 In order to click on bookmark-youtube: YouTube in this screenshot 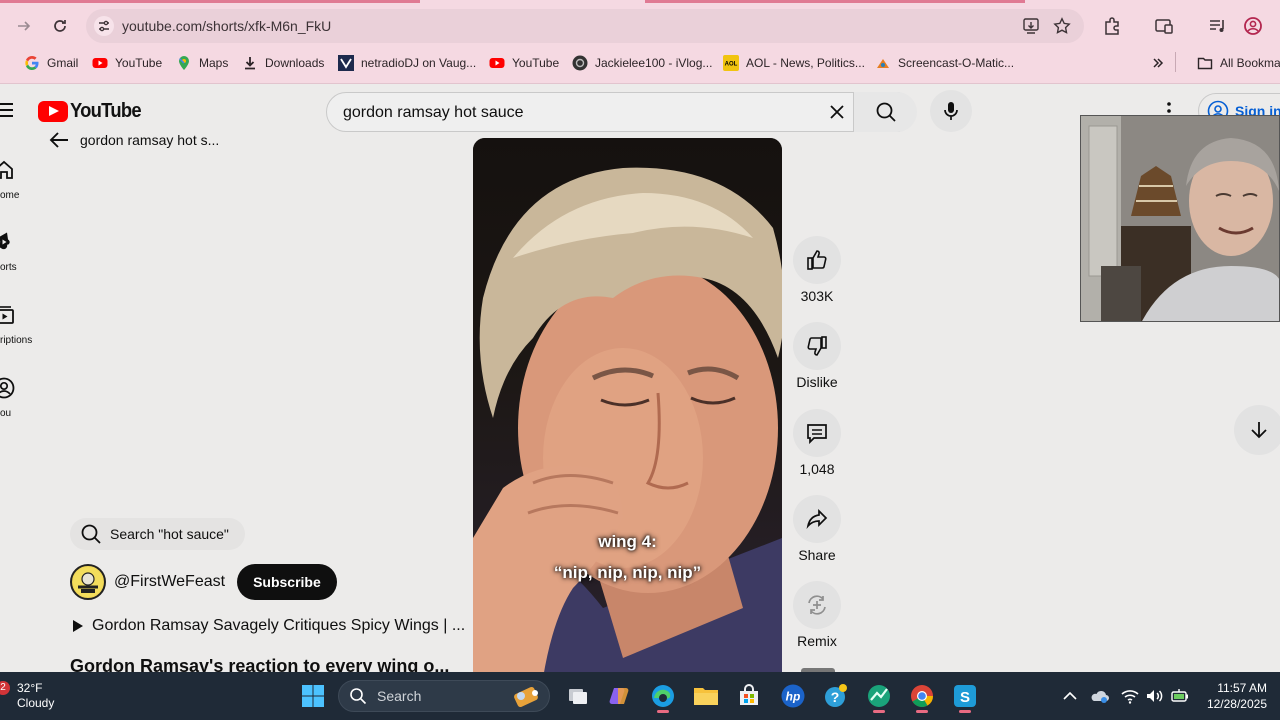, I will do `click(127, 63)`.